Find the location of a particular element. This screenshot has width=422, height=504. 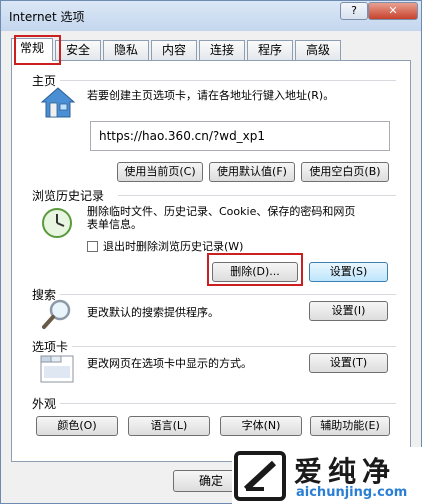

watermark-logo: 爱纯净 aichunjing.com is located at coordinates (327, 475).